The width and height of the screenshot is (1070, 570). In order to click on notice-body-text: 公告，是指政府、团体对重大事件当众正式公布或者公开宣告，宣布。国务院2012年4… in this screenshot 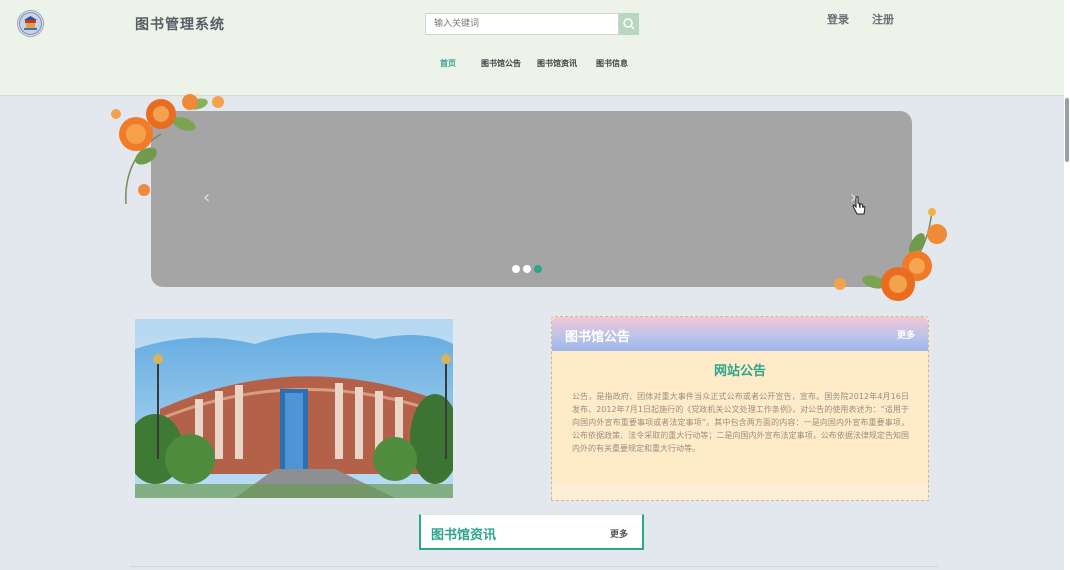, I will do `click(740, 422)`.